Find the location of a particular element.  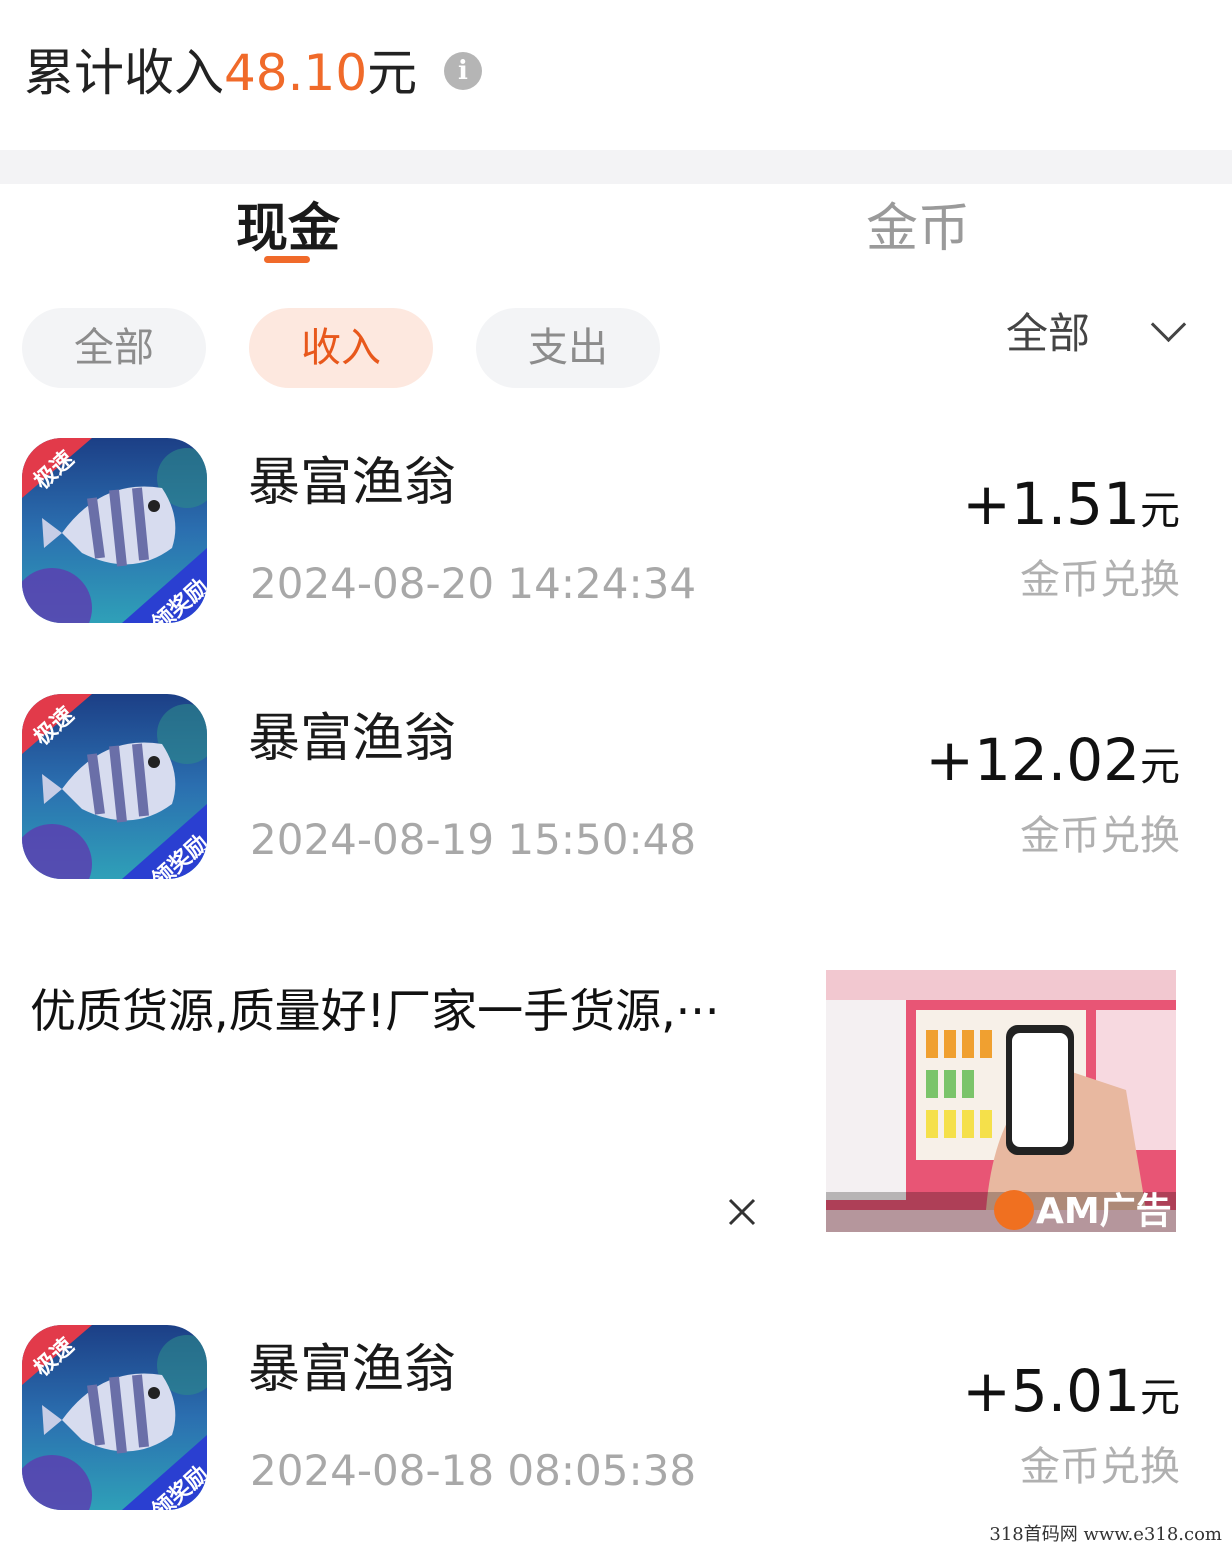

close-icon is located at coordinates (742, 1212).